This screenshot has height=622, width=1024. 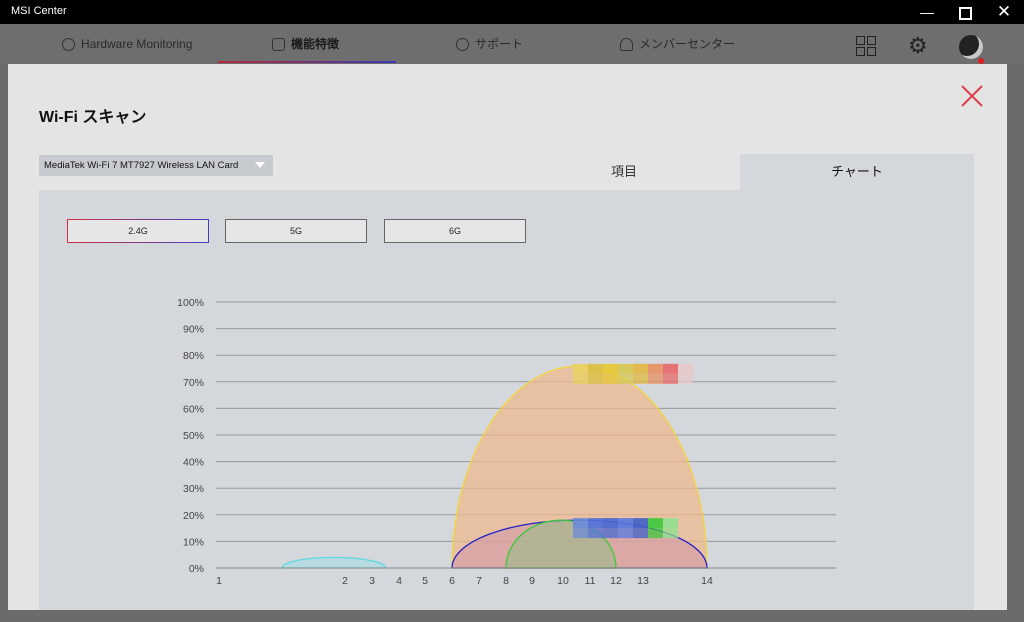 I want to click on tab-label: Hardware Monitoring, so click(x=137, y=44).